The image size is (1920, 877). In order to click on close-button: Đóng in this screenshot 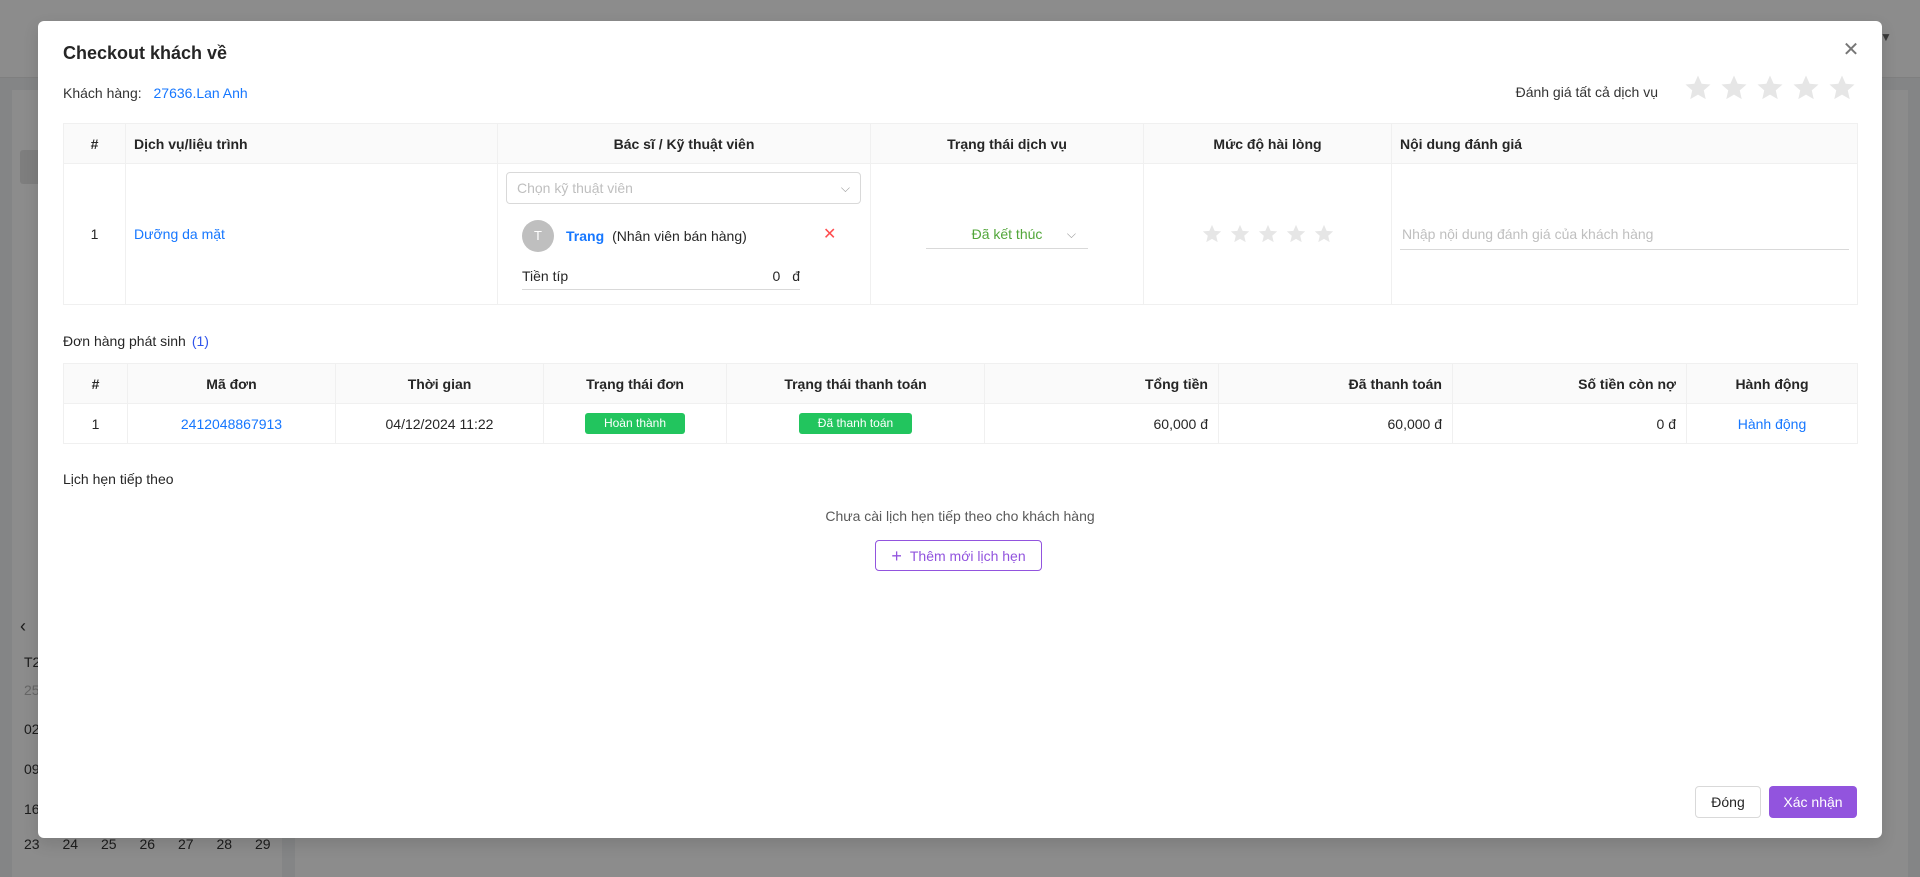, I will do `click(1728, 802)`.